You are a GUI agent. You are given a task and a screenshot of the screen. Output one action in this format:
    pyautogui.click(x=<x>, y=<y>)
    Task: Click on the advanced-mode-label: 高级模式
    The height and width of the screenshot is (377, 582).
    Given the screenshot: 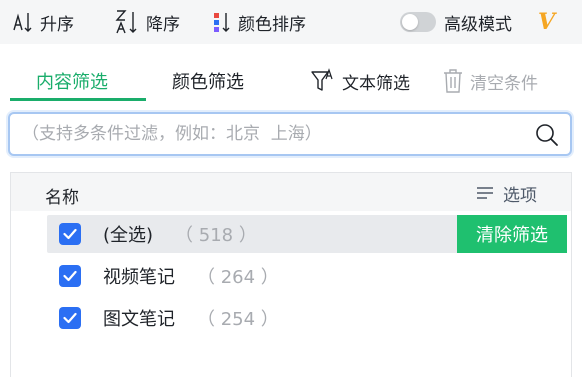 What is the action you would take?
    pyautogui.click(x=478, y=24)
    